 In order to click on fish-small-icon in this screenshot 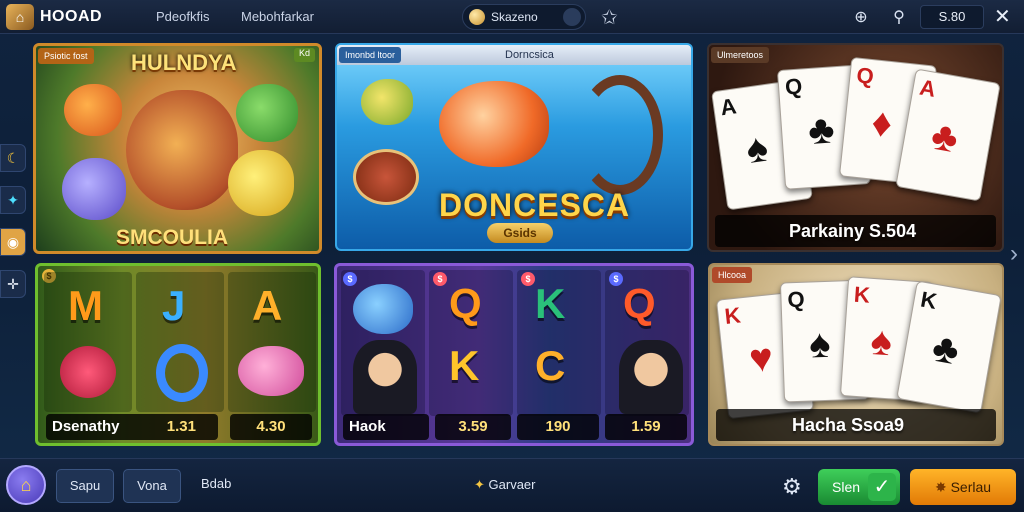, I will do `click(387, 102)`.